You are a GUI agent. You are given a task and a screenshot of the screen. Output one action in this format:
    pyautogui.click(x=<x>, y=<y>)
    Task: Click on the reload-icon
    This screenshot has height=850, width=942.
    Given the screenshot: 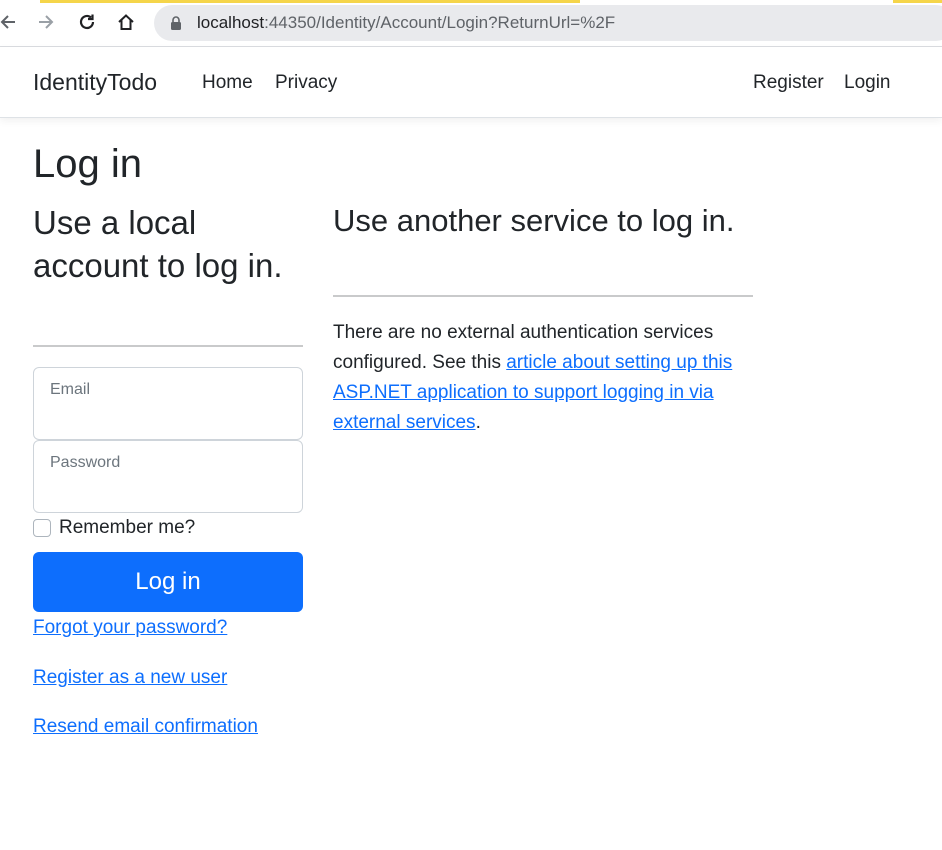 What is the action you would take?
    pyautogui.click(x=87, y=22)
    